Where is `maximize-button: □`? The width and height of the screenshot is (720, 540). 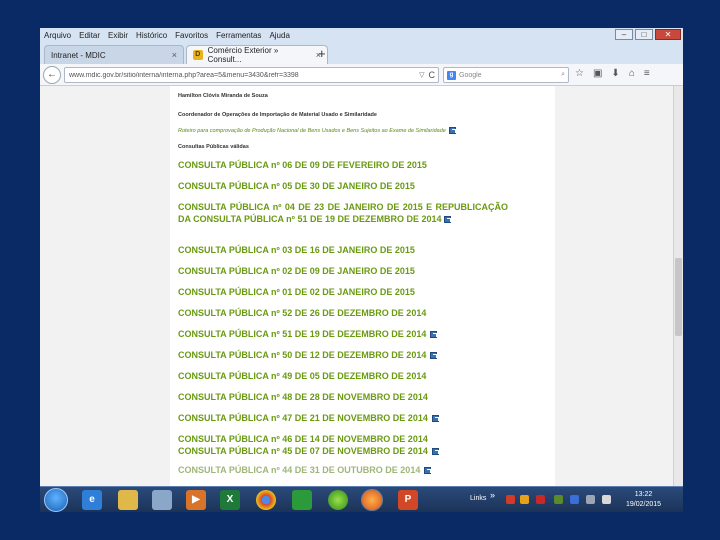 maximize-button: □ is located at coordinates (644, 34).